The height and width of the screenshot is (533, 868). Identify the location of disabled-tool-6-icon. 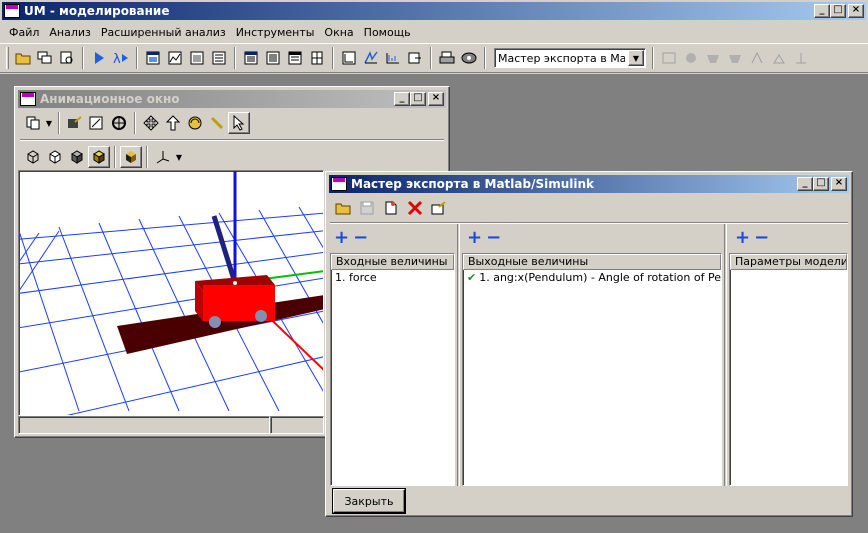
(779, 58).